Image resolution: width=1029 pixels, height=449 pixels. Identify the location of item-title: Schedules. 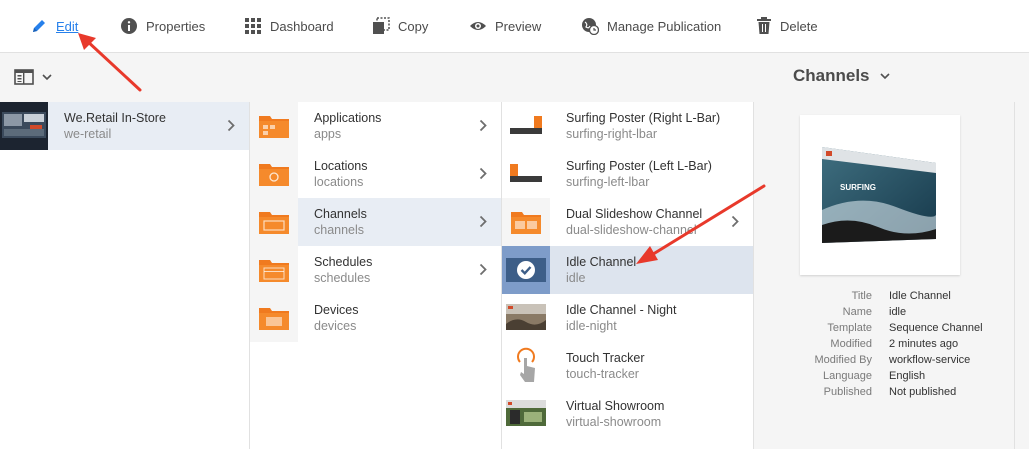
(343, 262).